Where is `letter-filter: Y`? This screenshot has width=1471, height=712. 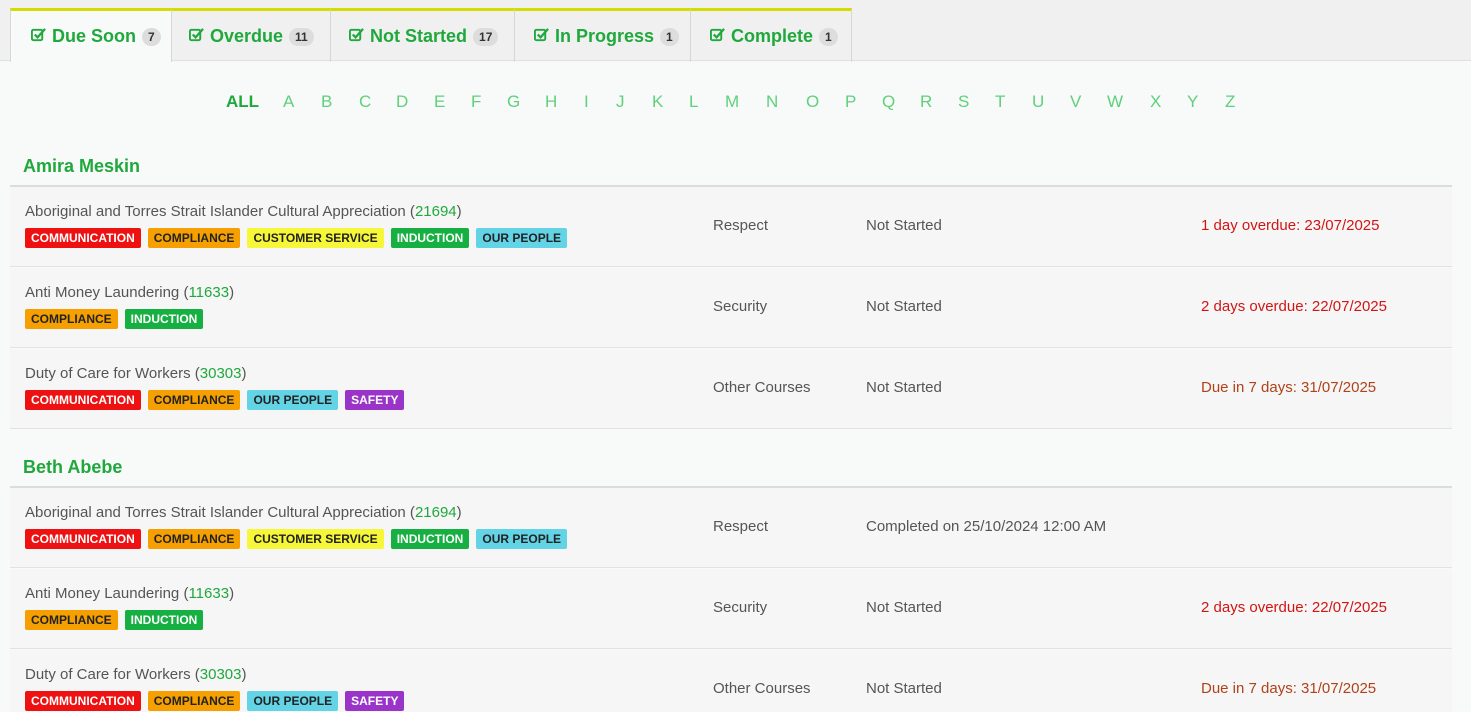 letter-filter: Y is located at coordinates (1192, 102).